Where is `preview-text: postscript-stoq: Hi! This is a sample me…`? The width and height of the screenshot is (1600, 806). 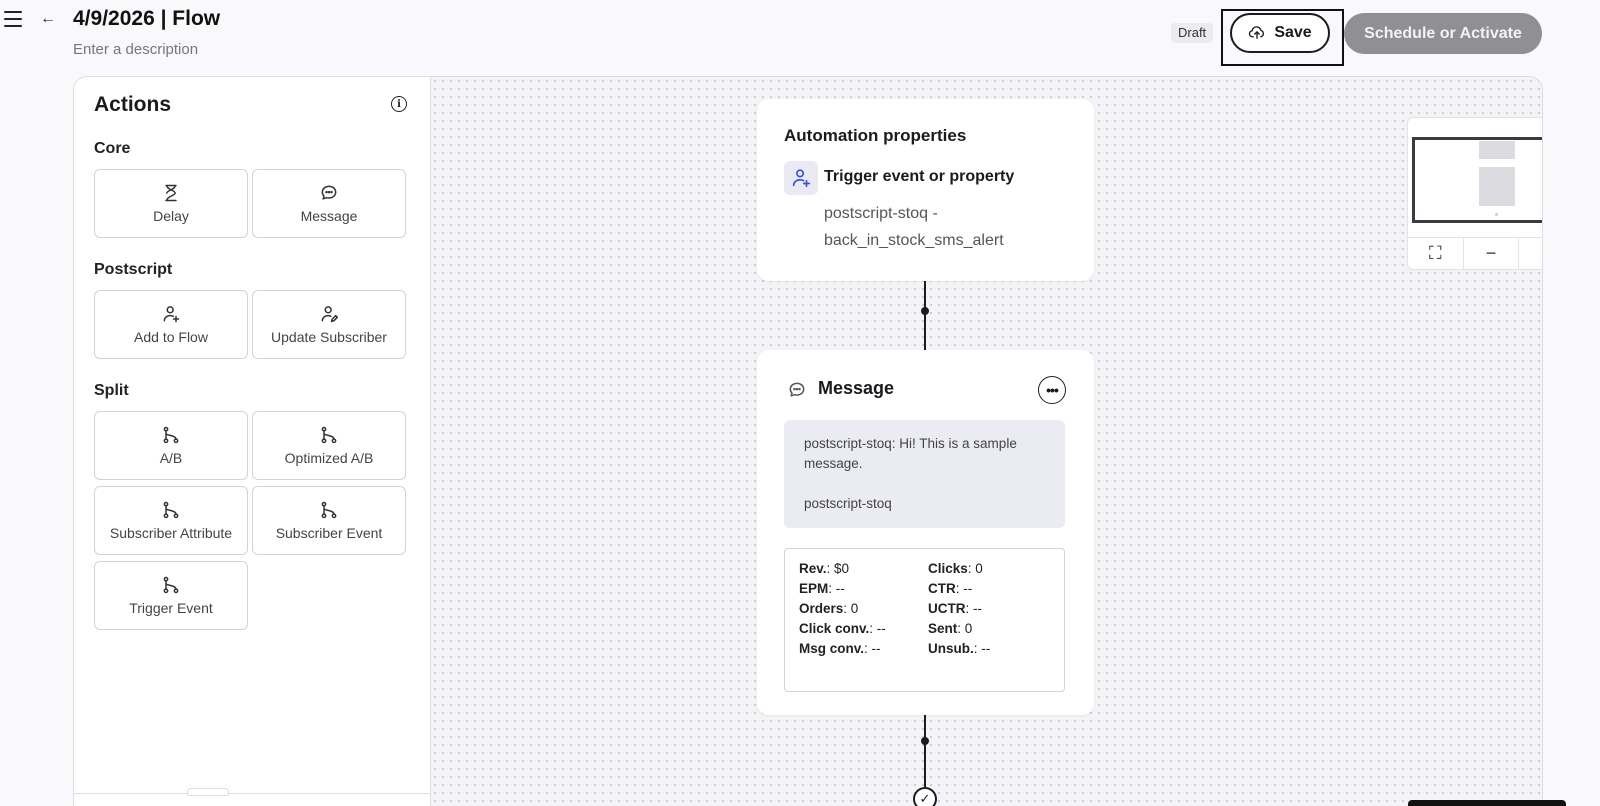
preview-text: postscript-stoq: Hi! This is a sample me… is located at coordinates (910, 453).